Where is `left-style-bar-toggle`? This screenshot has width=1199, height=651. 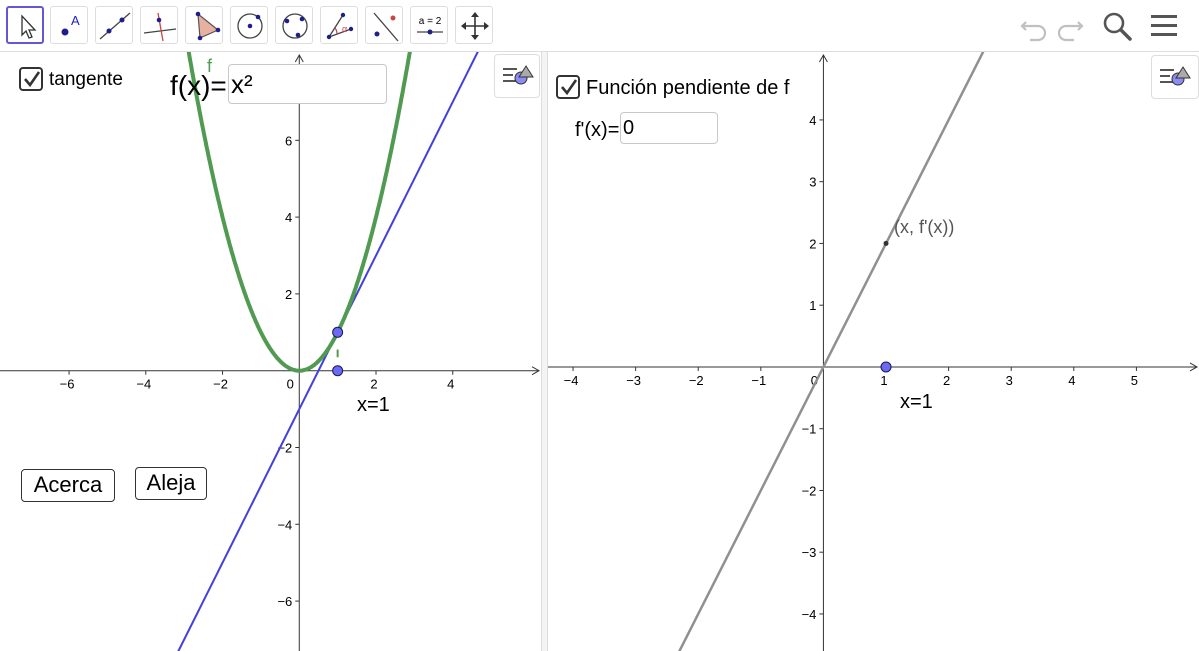 left-style-bar-toggle is located at coordinates (517, 76).